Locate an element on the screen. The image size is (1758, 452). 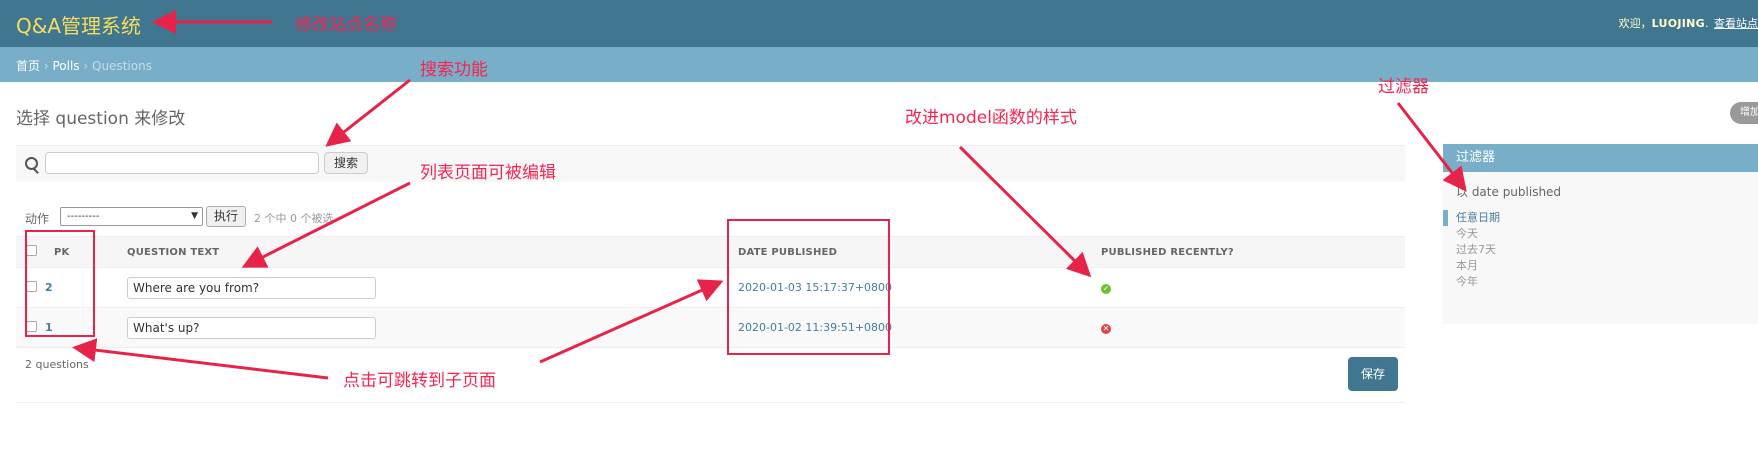
annotation-editable: 列表页面可被编辑 is located at coordinates (488, 173).